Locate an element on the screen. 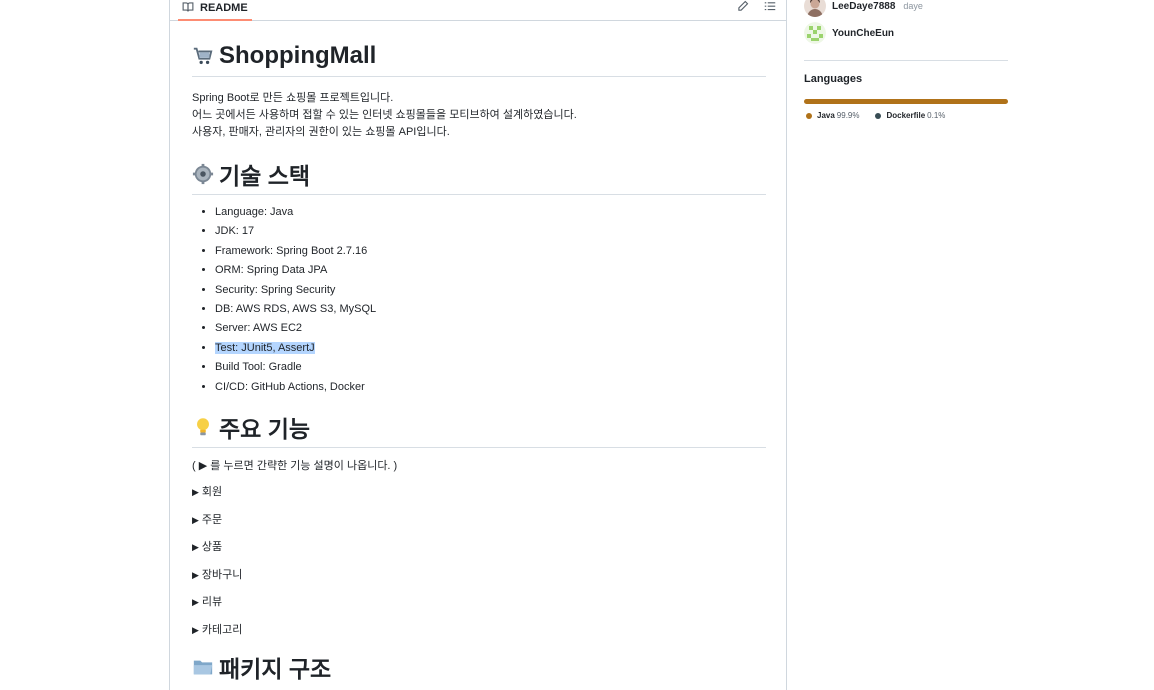 This screenshot has width=1154, height=690. feature-label: 카테고리 is located at coordinates (222, 629).